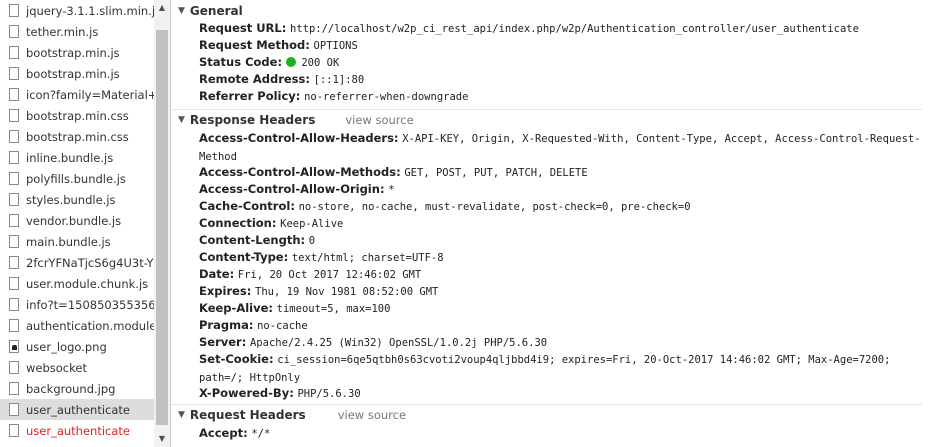  Describe the element at coordinates (296, 120) in the screenshot. I see `response-headers-section-header: ▼ Response Headers view source` at that location.